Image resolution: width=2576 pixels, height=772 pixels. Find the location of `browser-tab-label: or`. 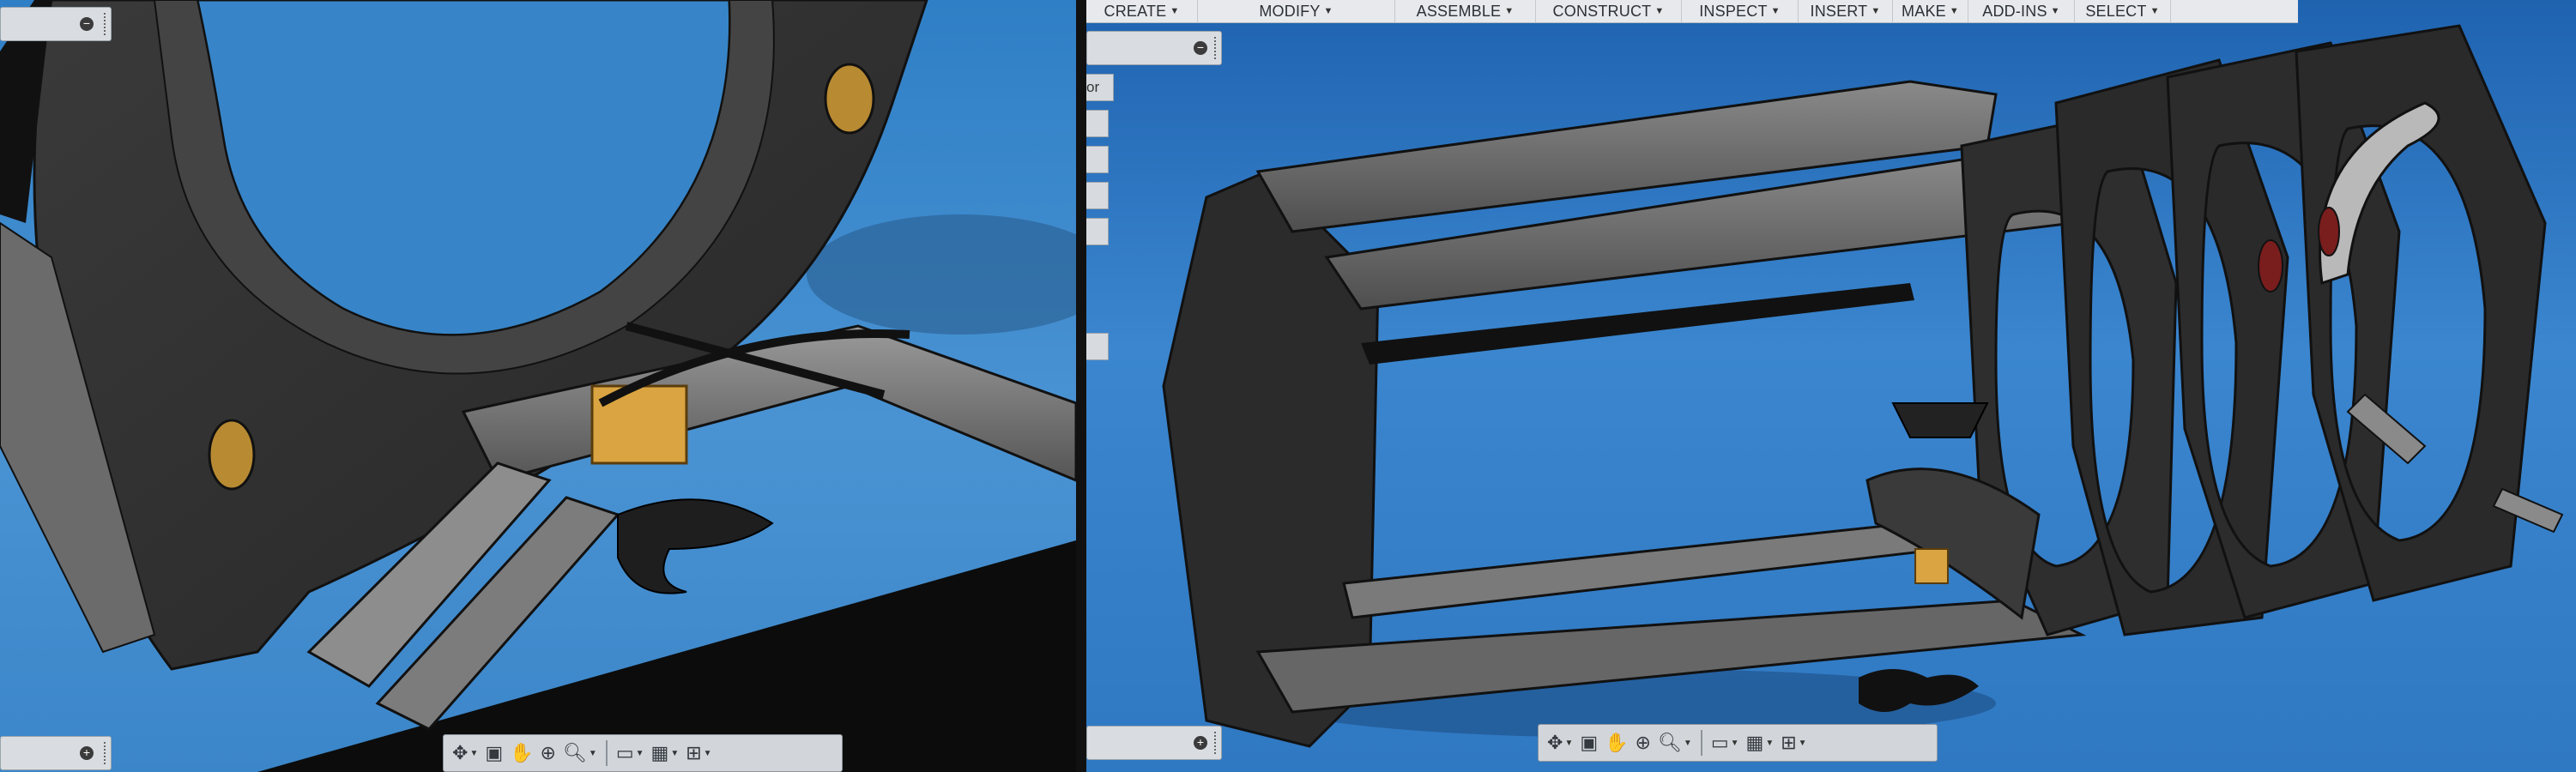

browser-tab-label: or is located at coordinates (1093, 87).